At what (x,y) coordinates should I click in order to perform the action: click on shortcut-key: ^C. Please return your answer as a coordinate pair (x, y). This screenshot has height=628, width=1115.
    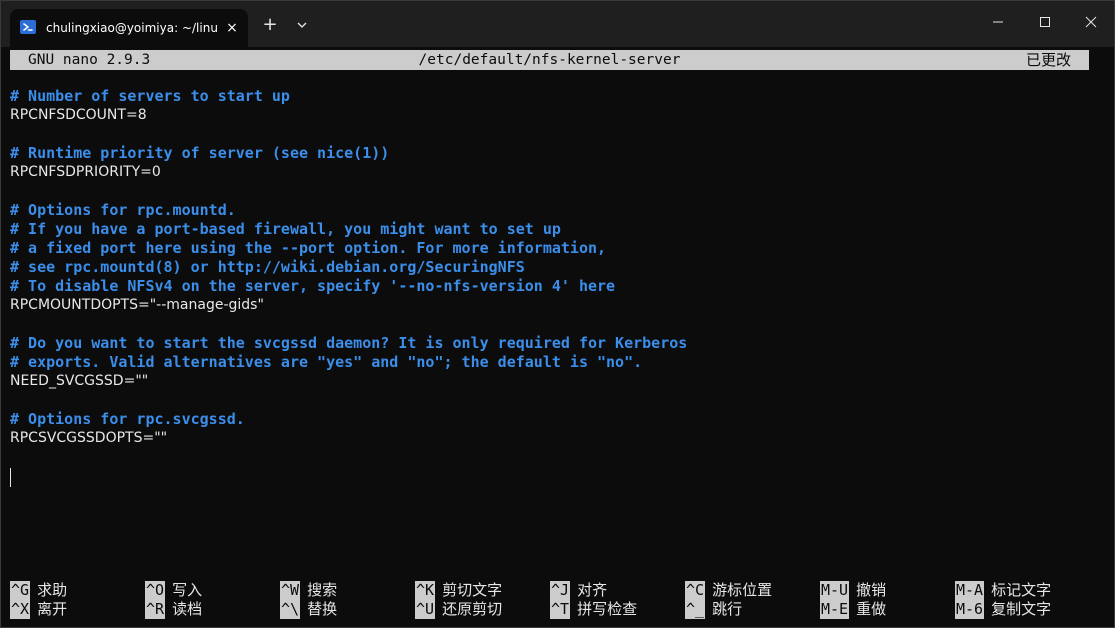
    Looking at the image, I should click on (695, 590).